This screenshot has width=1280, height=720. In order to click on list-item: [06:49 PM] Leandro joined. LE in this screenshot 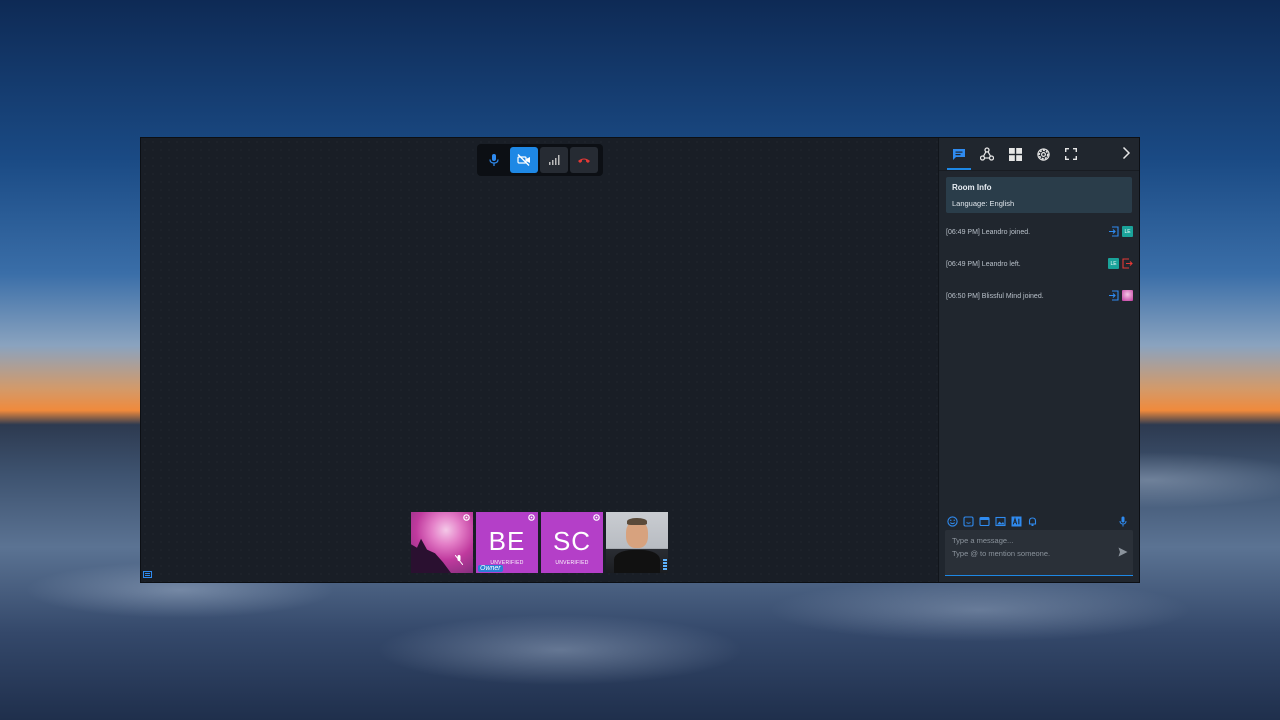, I will do `click(1039, 242)`.